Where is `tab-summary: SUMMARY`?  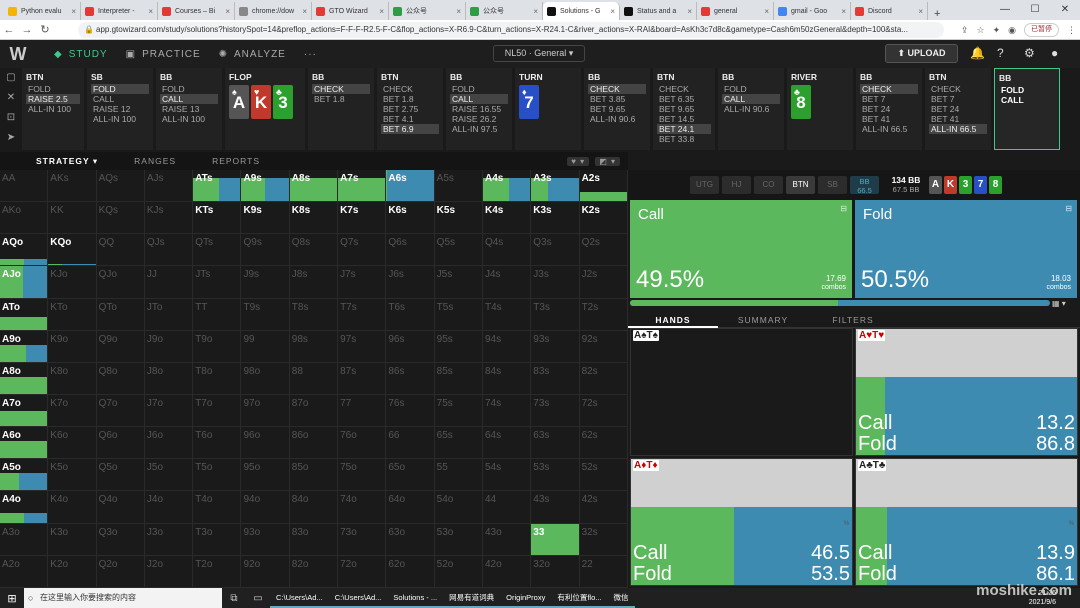
tab-summary: SUMMARY is located at coordinates (763, 320).